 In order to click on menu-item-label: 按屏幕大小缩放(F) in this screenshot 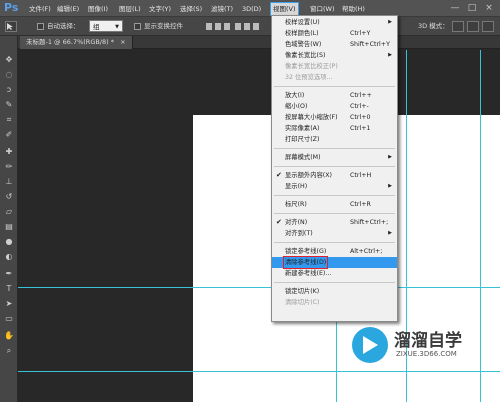, I will do `click(311, 117)`.